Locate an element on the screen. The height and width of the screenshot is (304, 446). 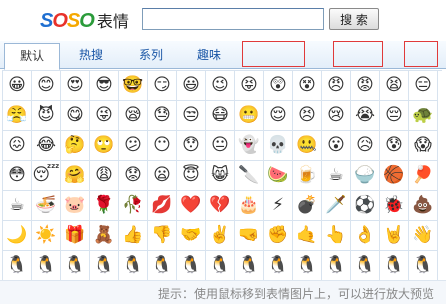
emoticon-cell: 😳 is located at coordinates (17, 176).